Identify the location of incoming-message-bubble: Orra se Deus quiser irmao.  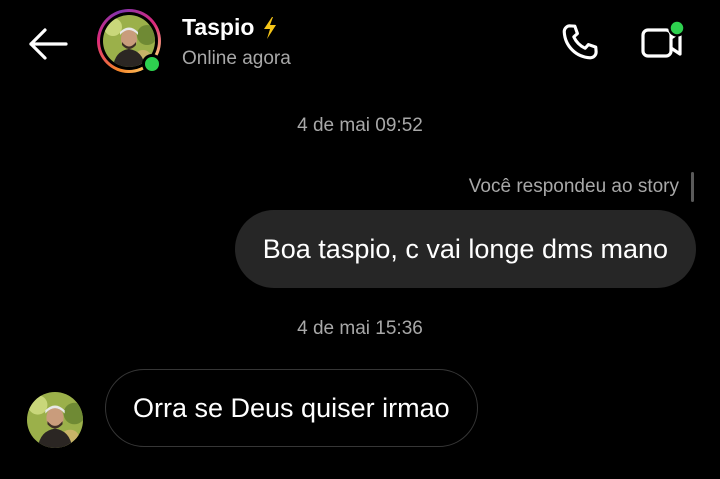
(291, 408).